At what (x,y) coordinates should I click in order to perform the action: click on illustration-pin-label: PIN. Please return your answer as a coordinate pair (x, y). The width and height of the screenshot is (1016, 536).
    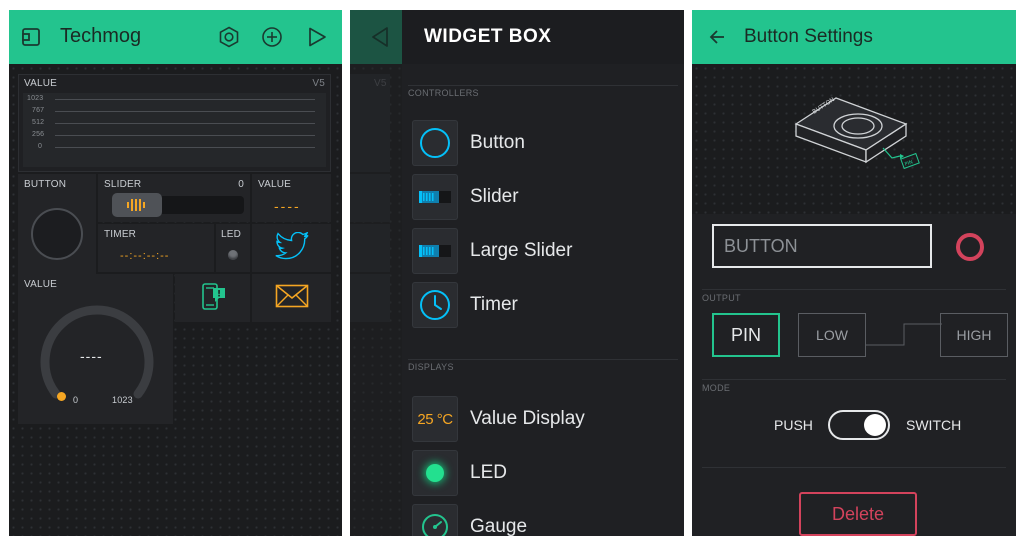
    Looking at the image, I should click on (909, 163).